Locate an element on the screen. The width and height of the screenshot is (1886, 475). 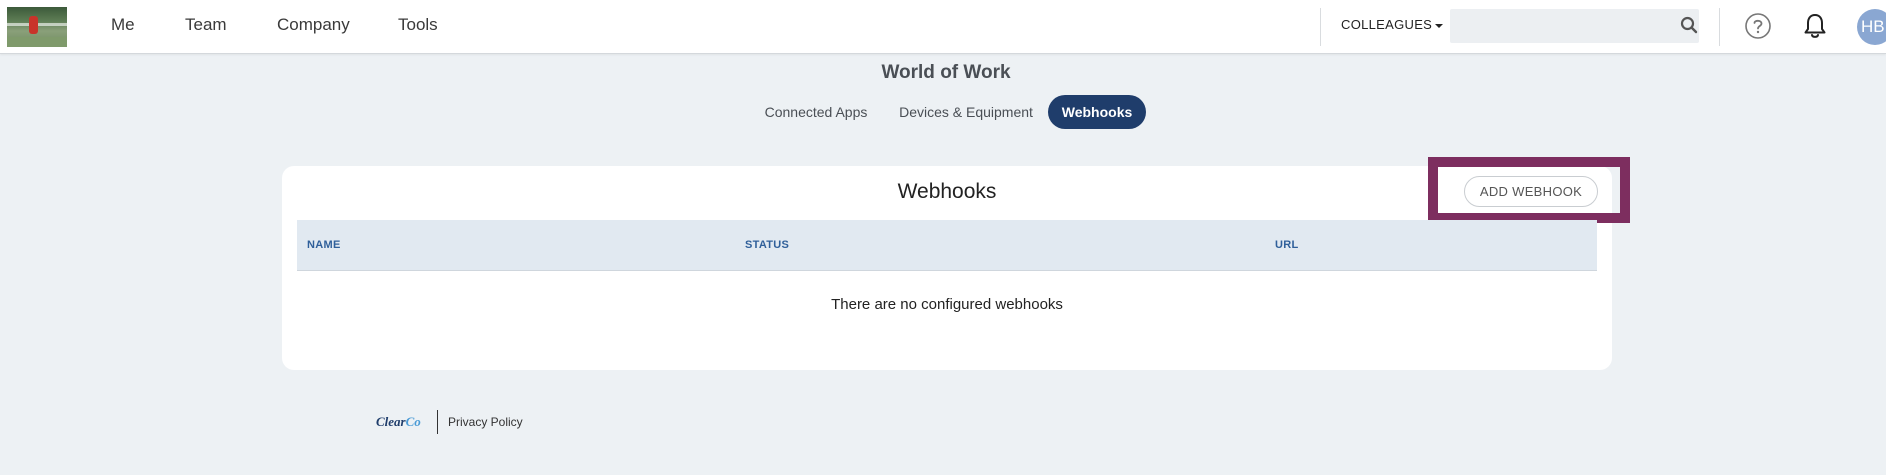
empty-state-message: There are no configured webhooks is located at coordinates (947, 304).